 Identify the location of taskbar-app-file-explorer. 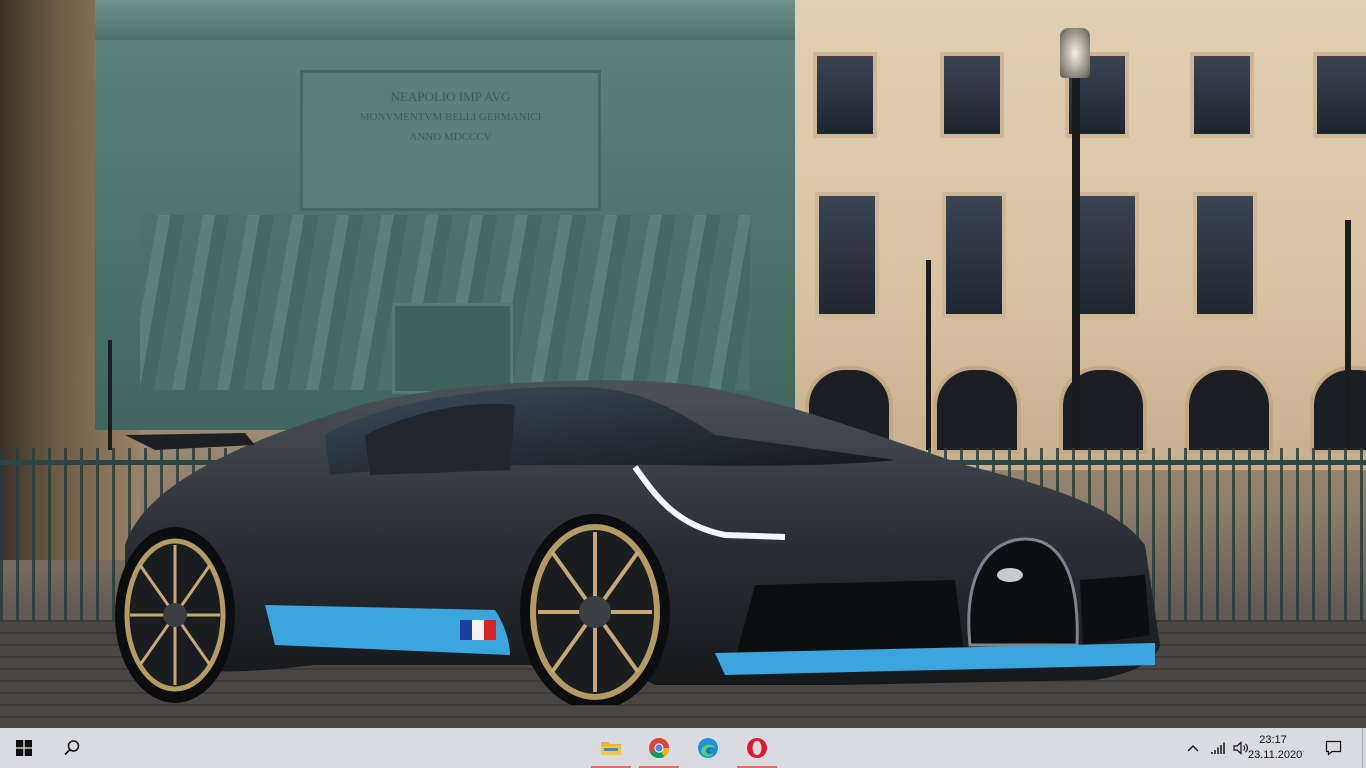
(611, 748).